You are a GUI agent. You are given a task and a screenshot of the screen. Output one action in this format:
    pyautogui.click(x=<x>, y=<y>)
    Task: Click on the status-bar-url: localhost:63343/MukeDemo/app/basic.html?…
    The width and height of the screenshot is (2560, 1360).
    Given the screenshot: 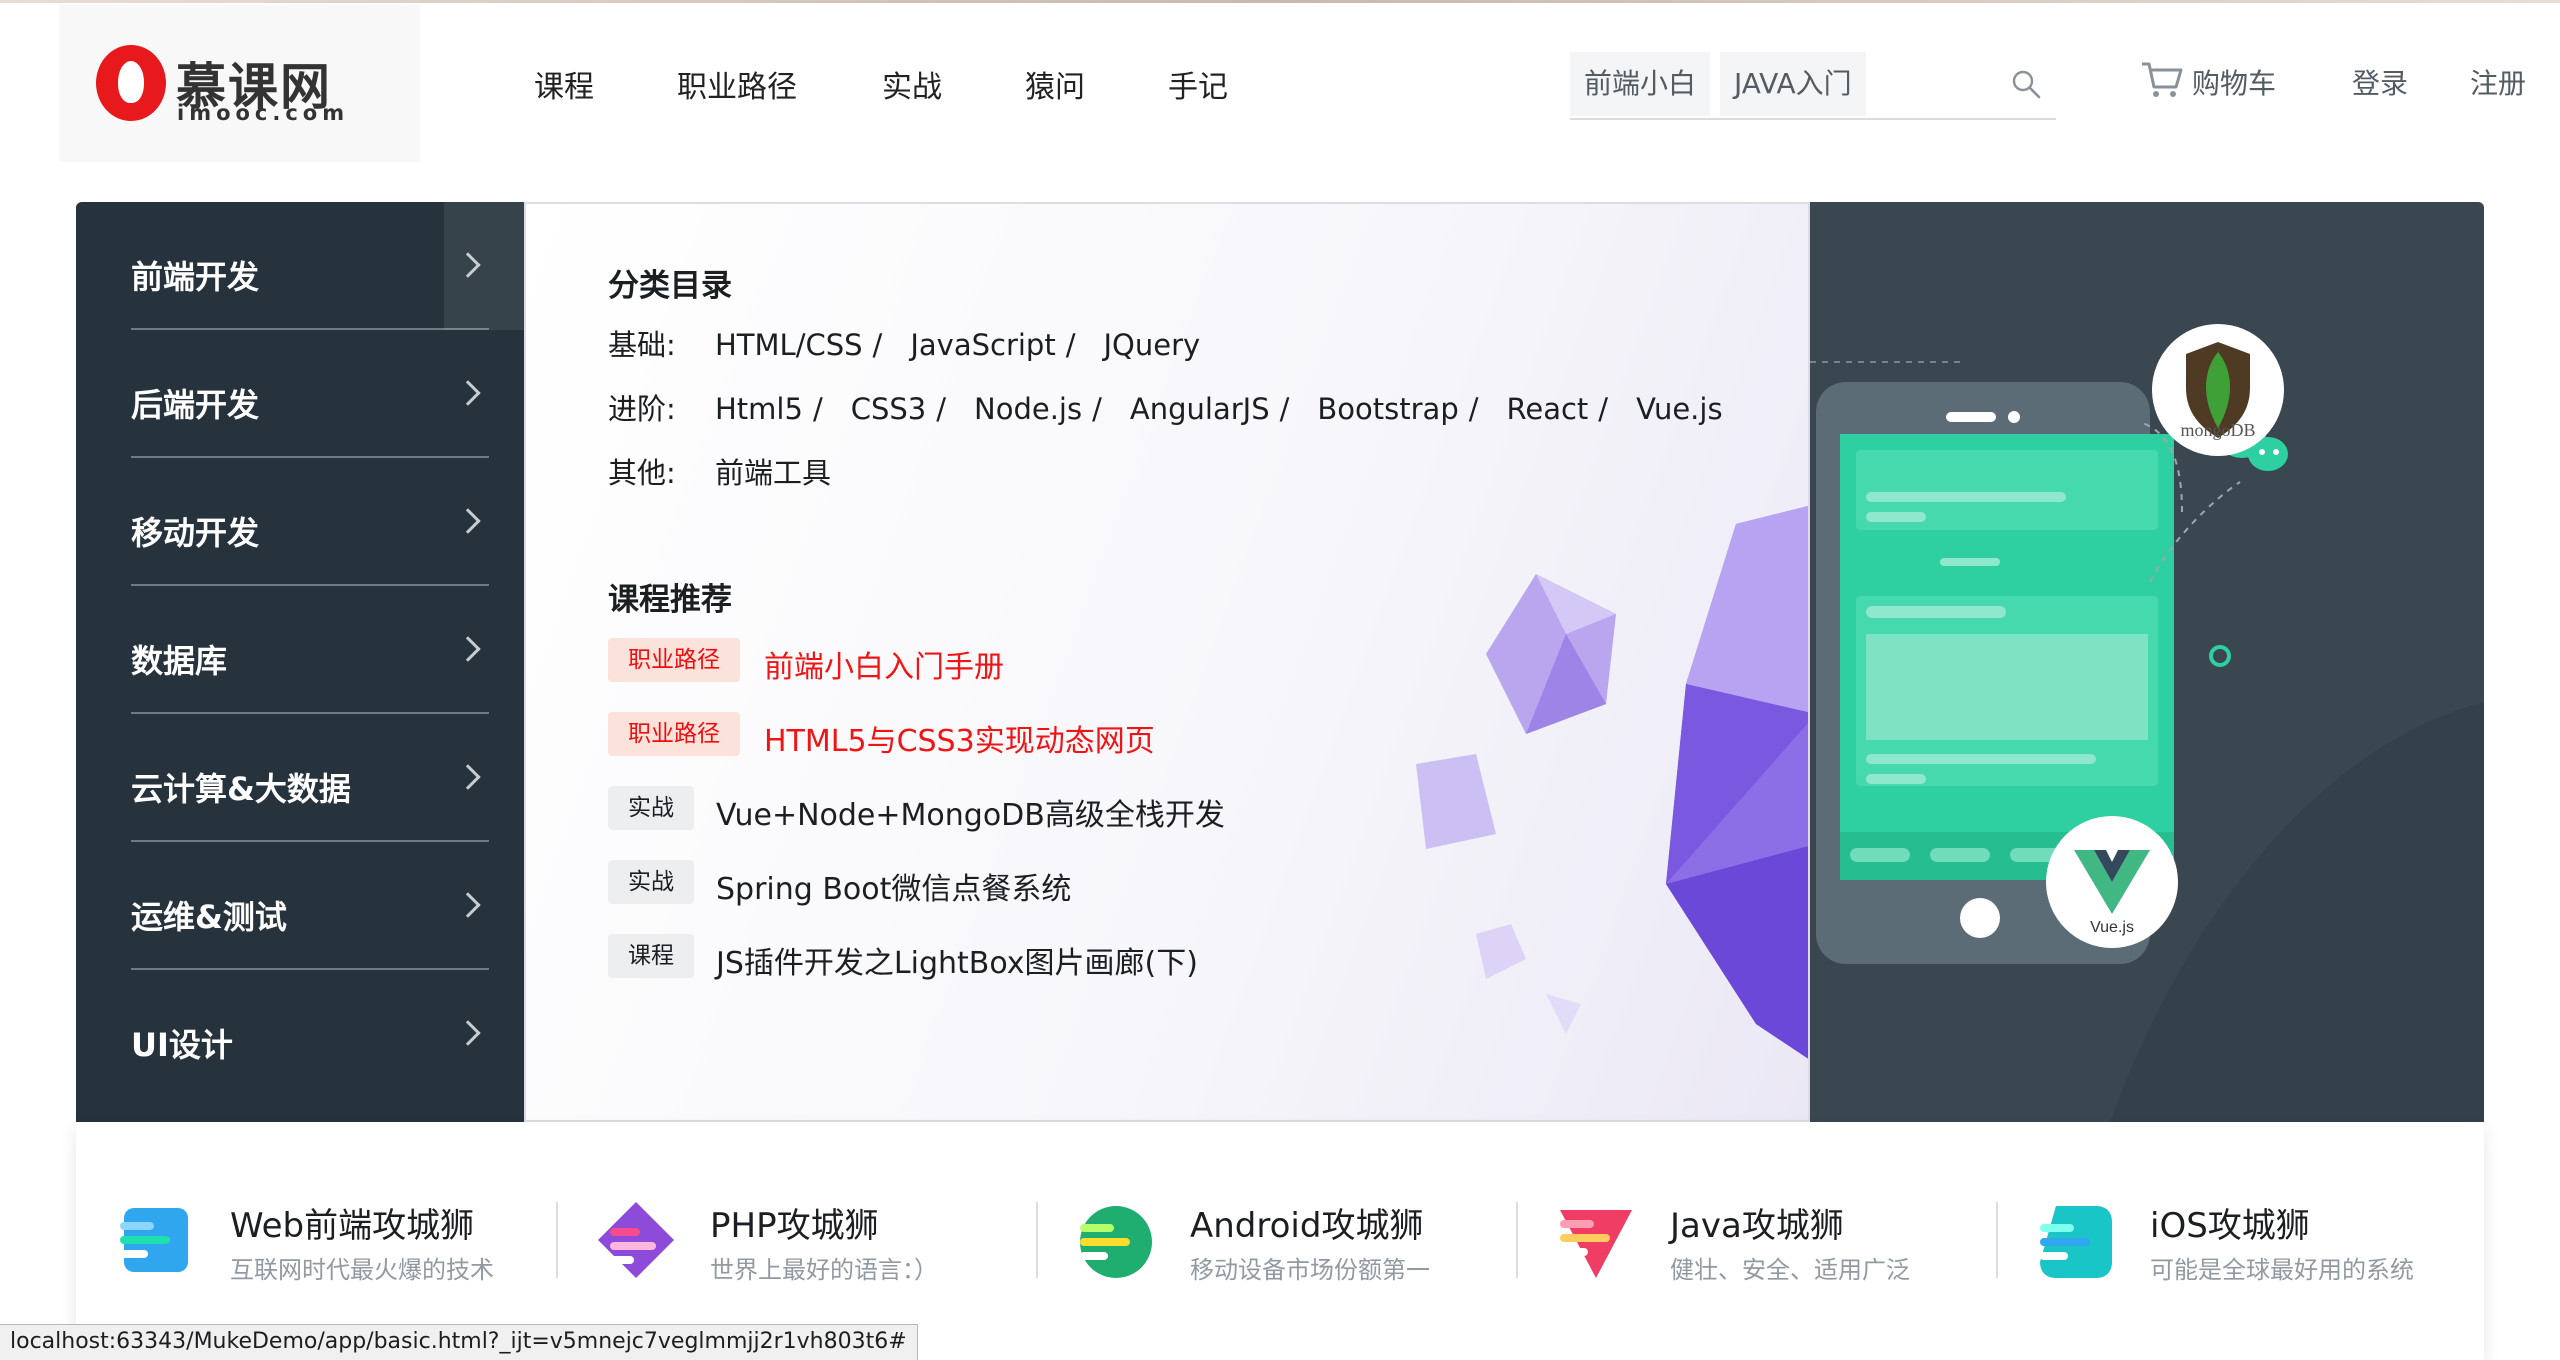 What is the action you would take?
    pyautogui.click(x=459, y=1342)
    